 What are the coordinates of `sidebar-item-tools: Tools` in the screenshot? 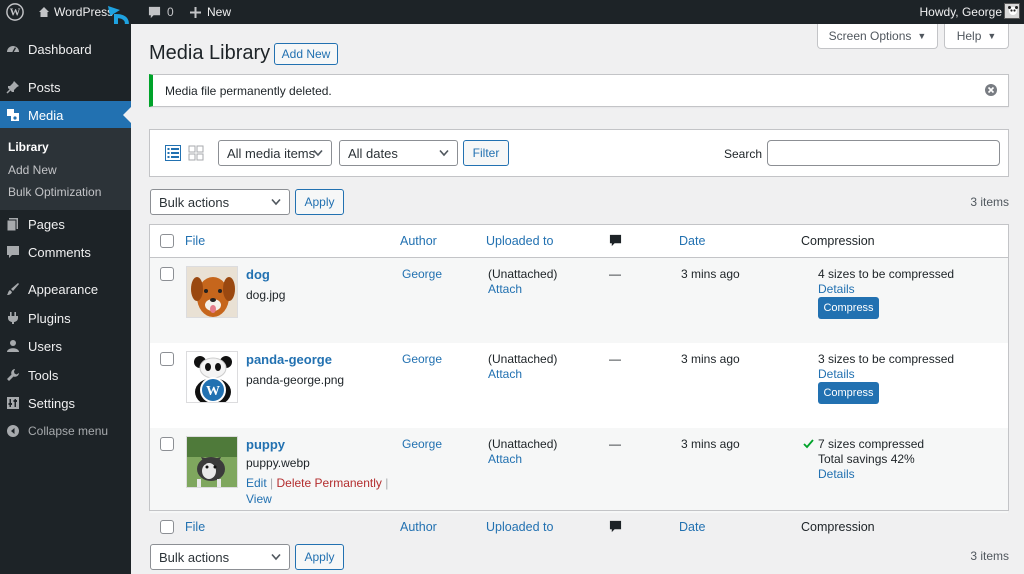 It's located at (65, 375).